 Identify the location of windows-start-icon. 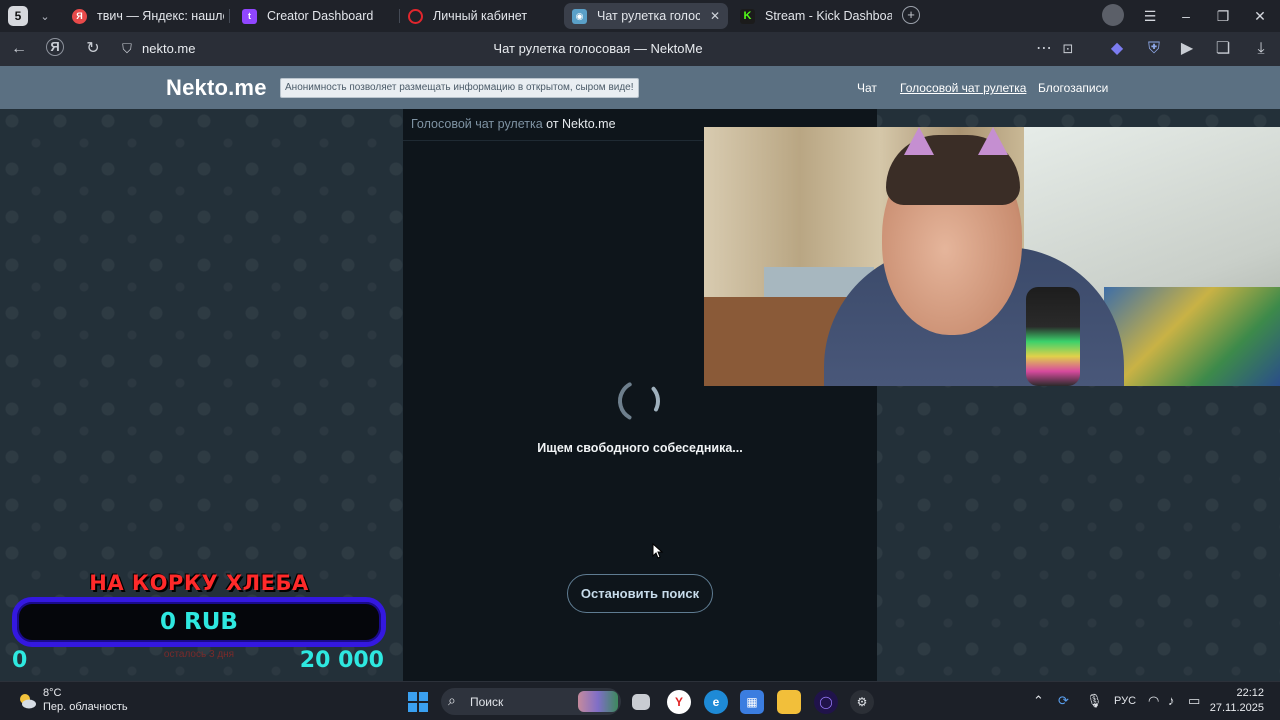
(418, 702).